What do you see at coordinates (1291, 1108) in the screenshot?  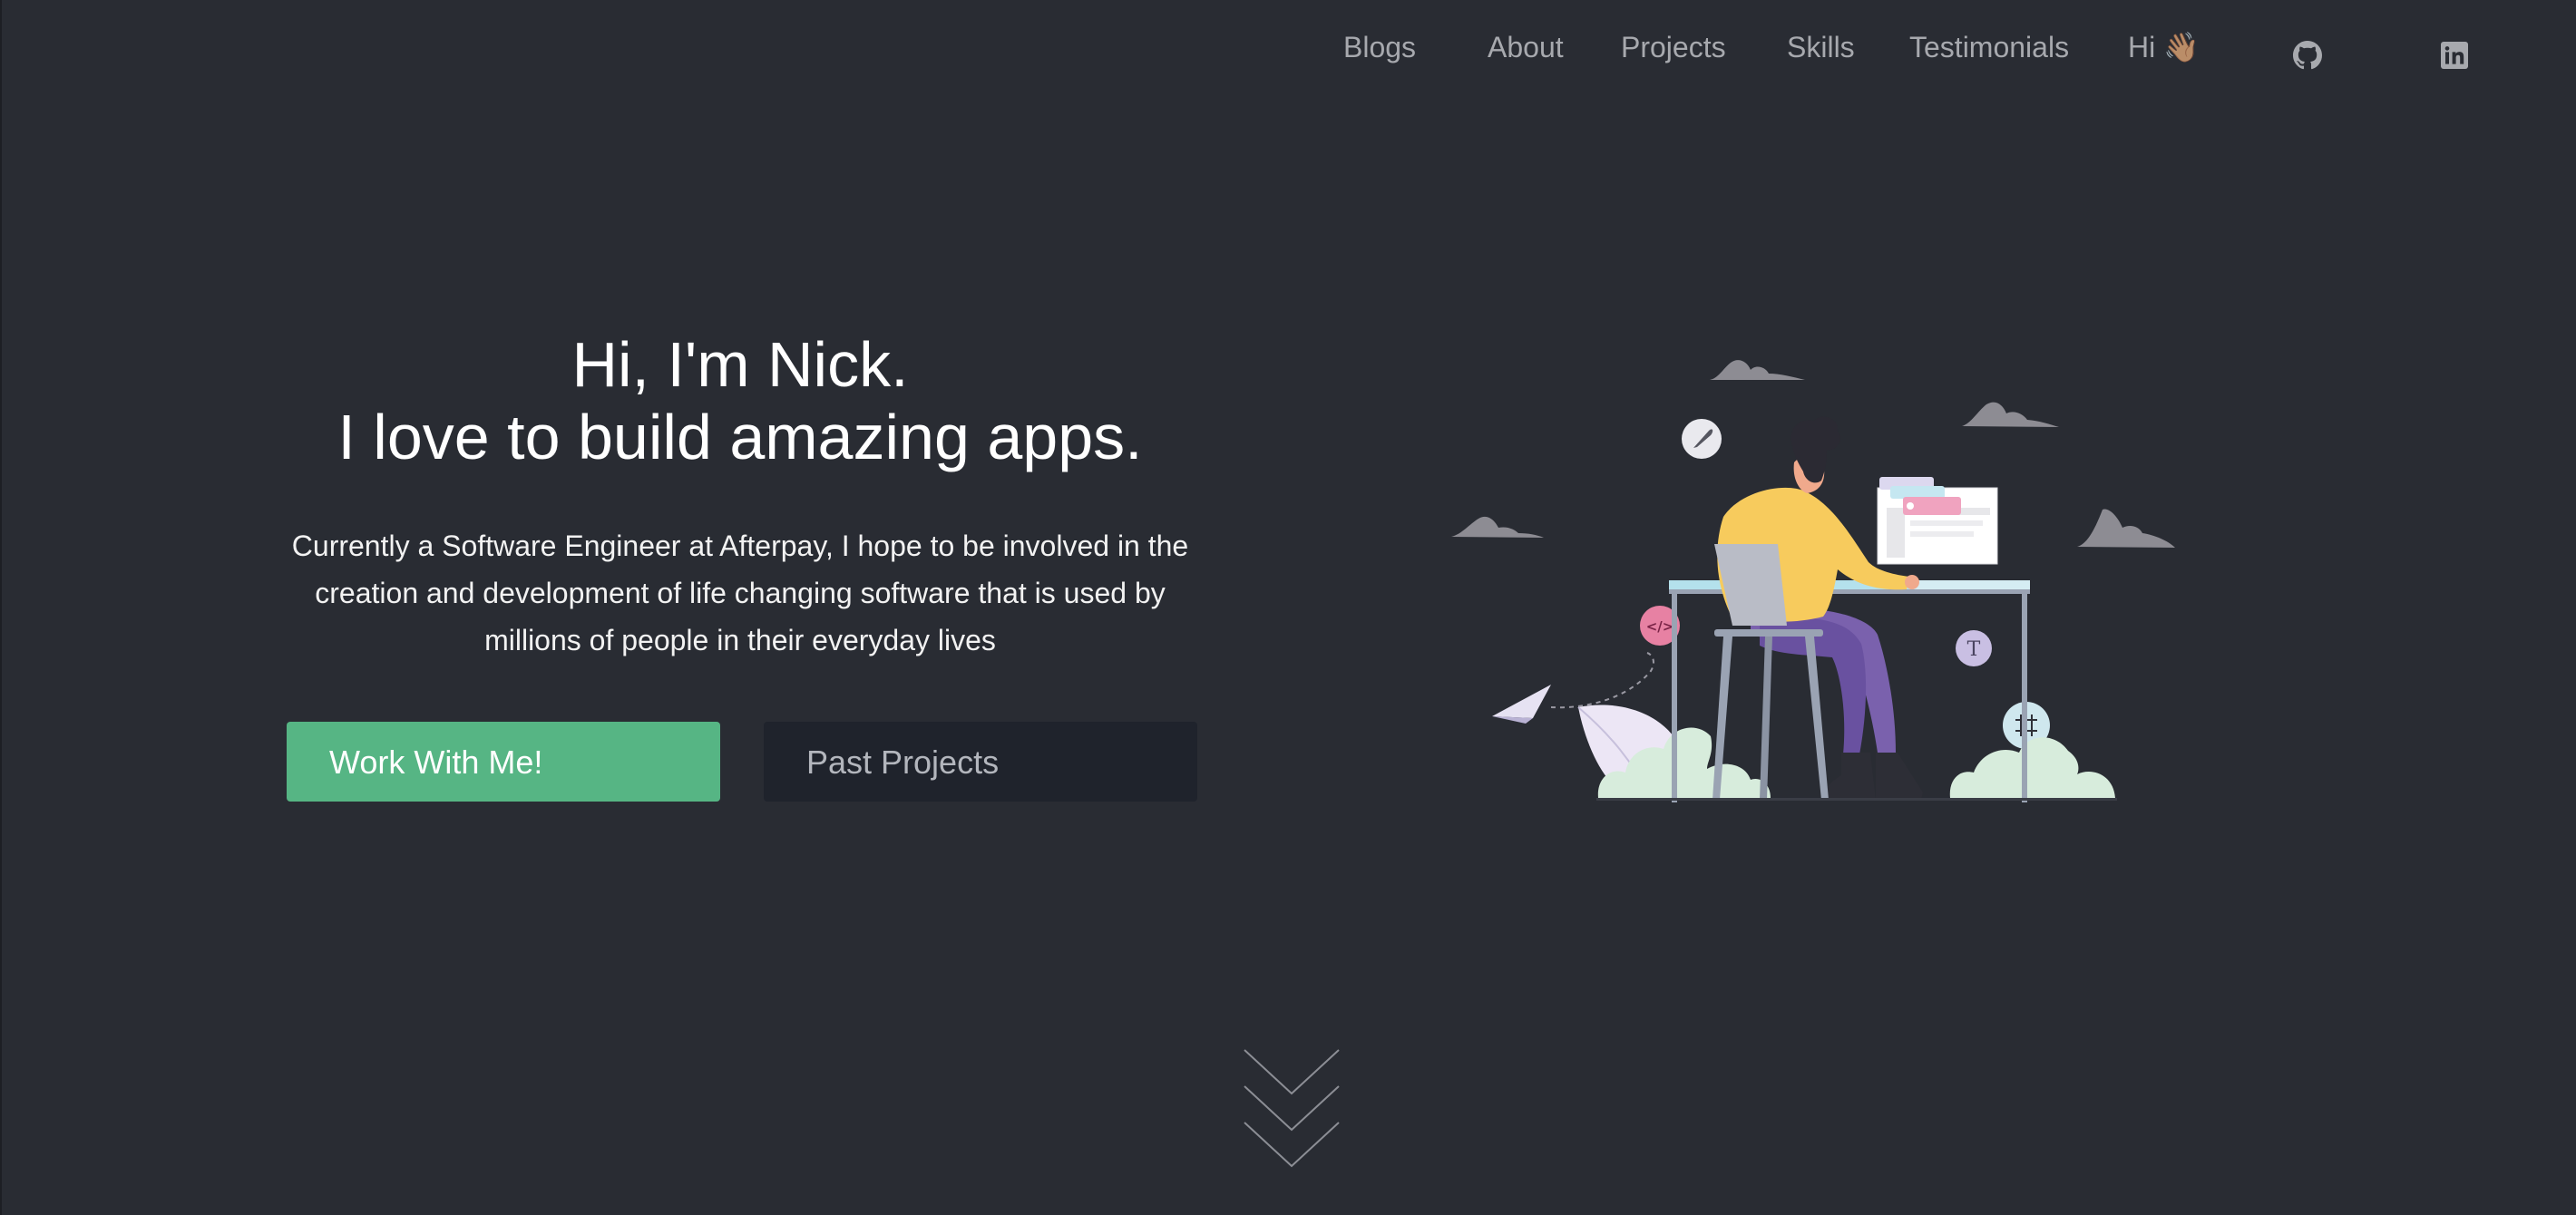 I see `scroll-down-chevrons-icon` at bounding box center [1291, 1108].